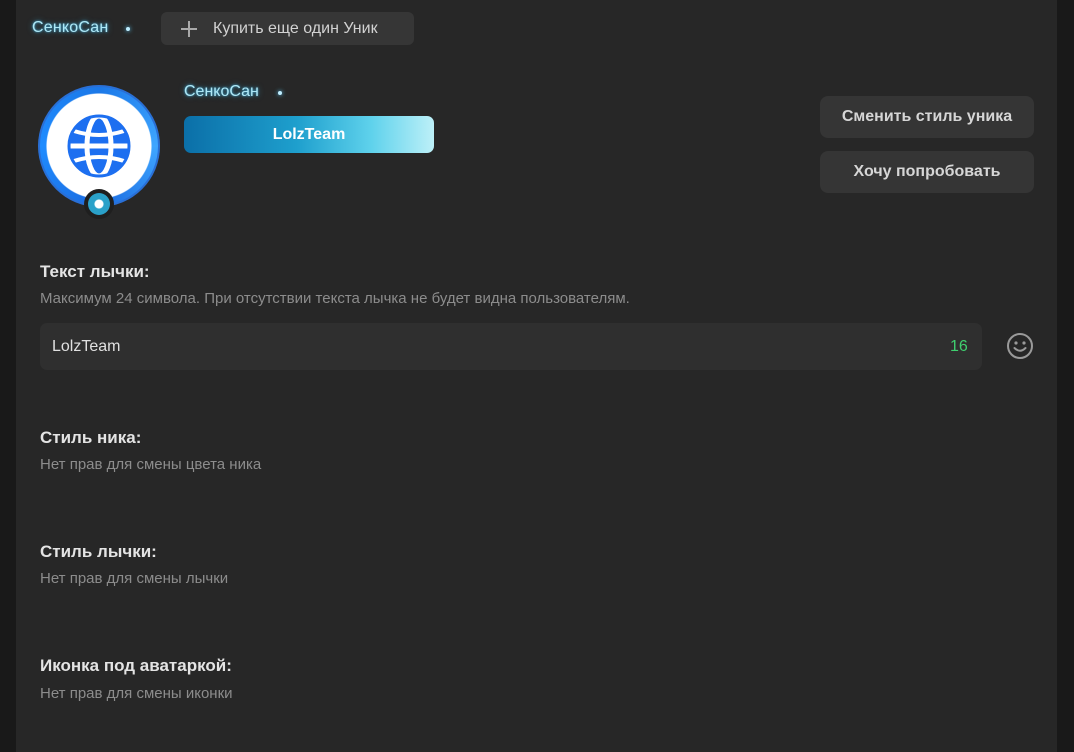 Image resolution: width=1074 pixels, height=752 pixels. I want to click on nick-style-description: Нет прав для смены цвета ника, so click(151, 464).